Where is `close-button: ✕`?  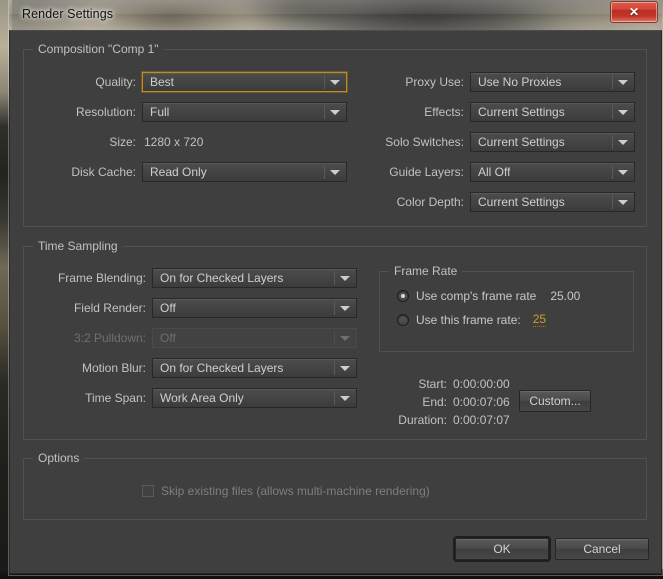 close-button: ✕ is located at coordinates (634, 12).